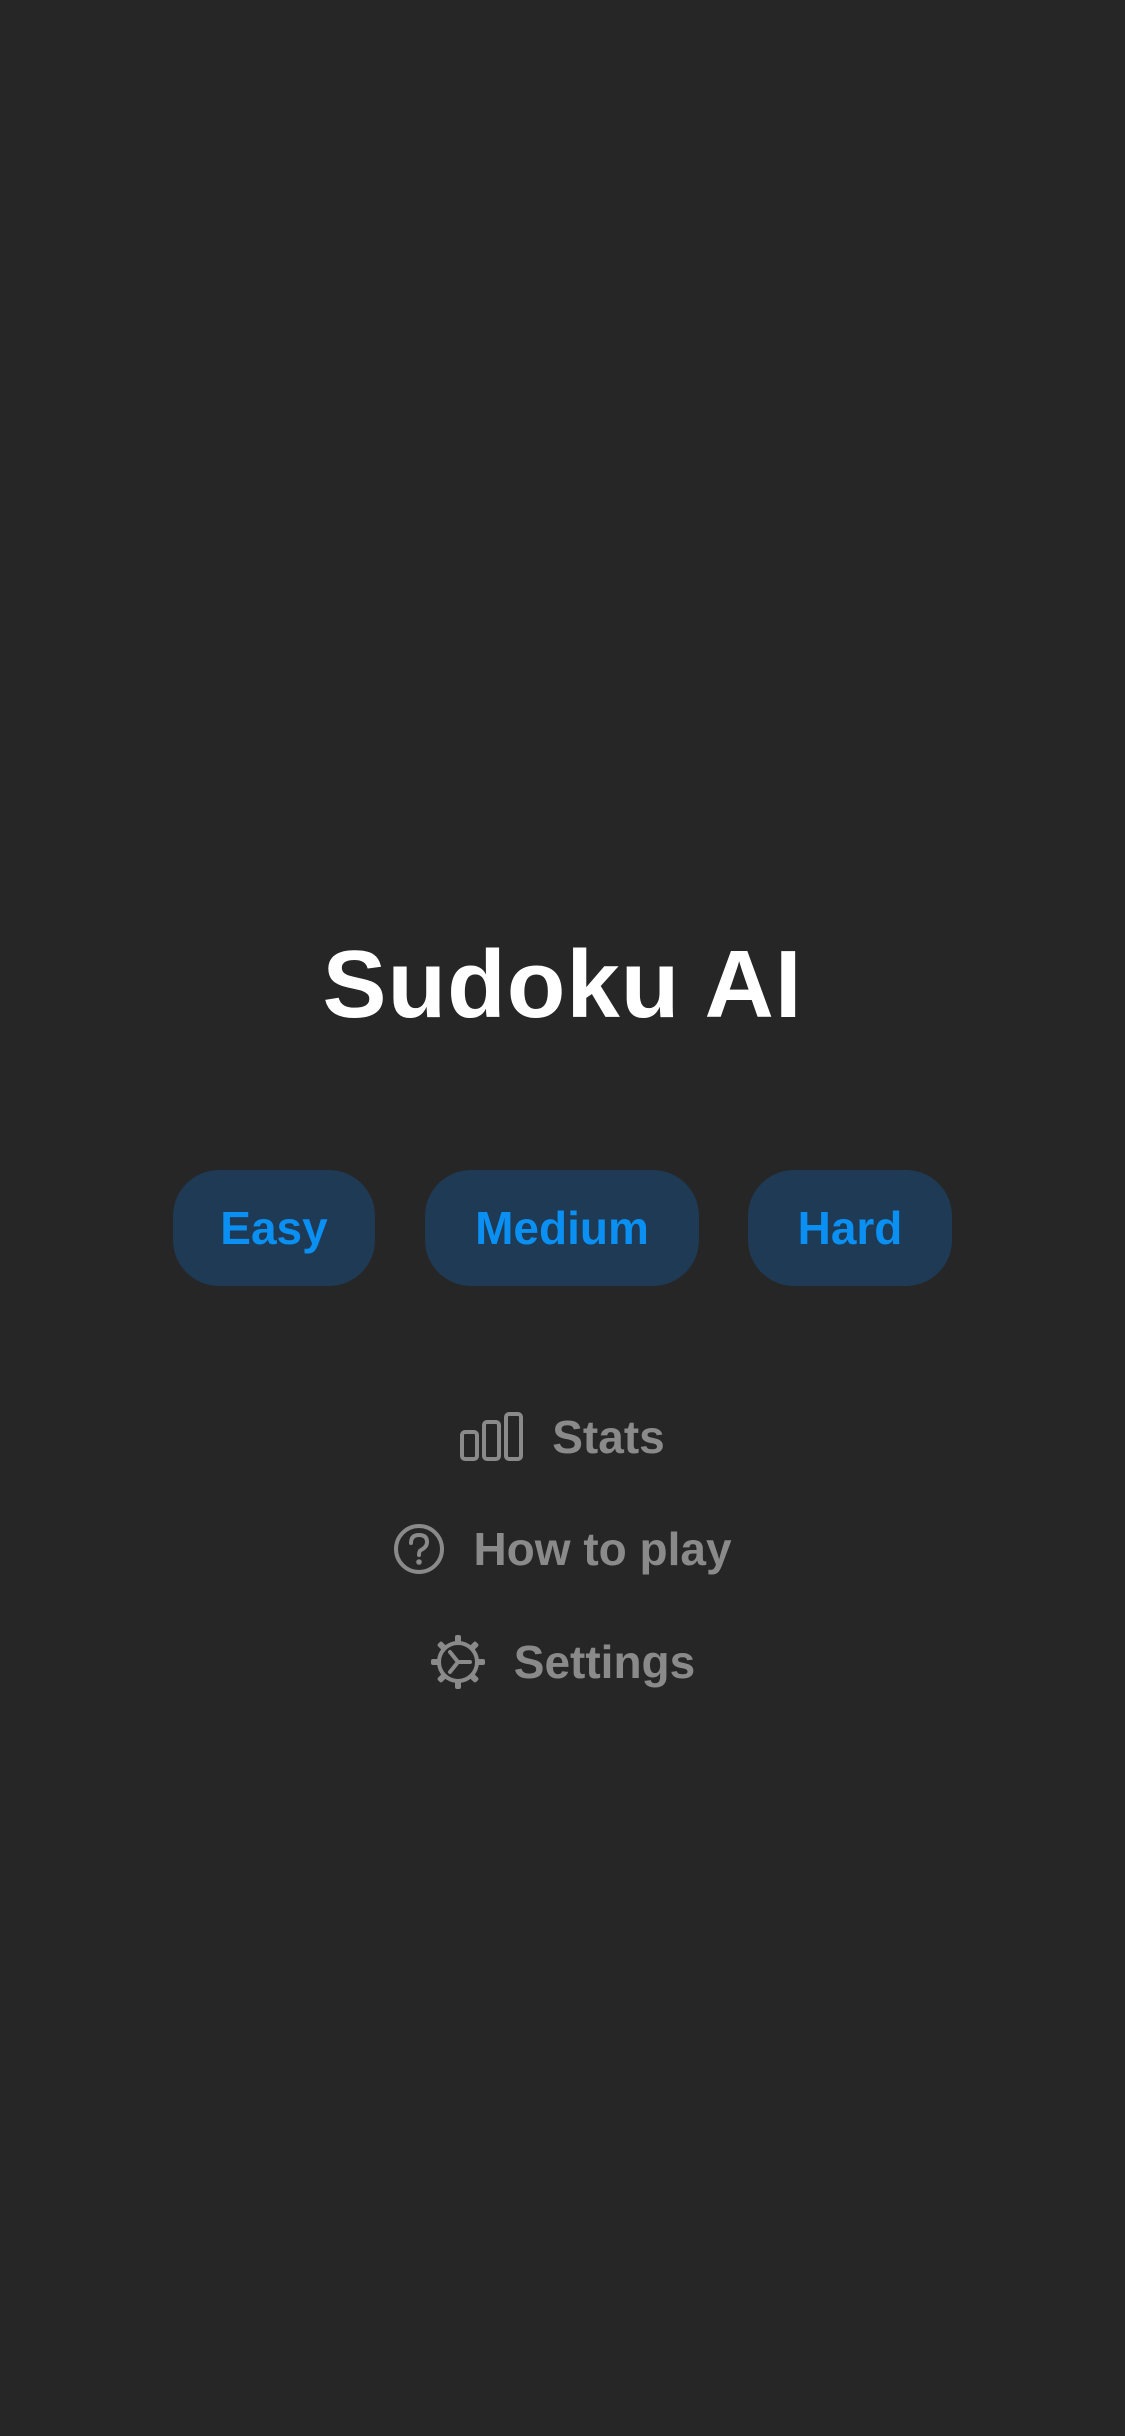 The image size is (1125, 2436). What do you see at coordinates (458, 1662) in the screenshot?
I see `gear-icon` at bounding box center [458, 1662].